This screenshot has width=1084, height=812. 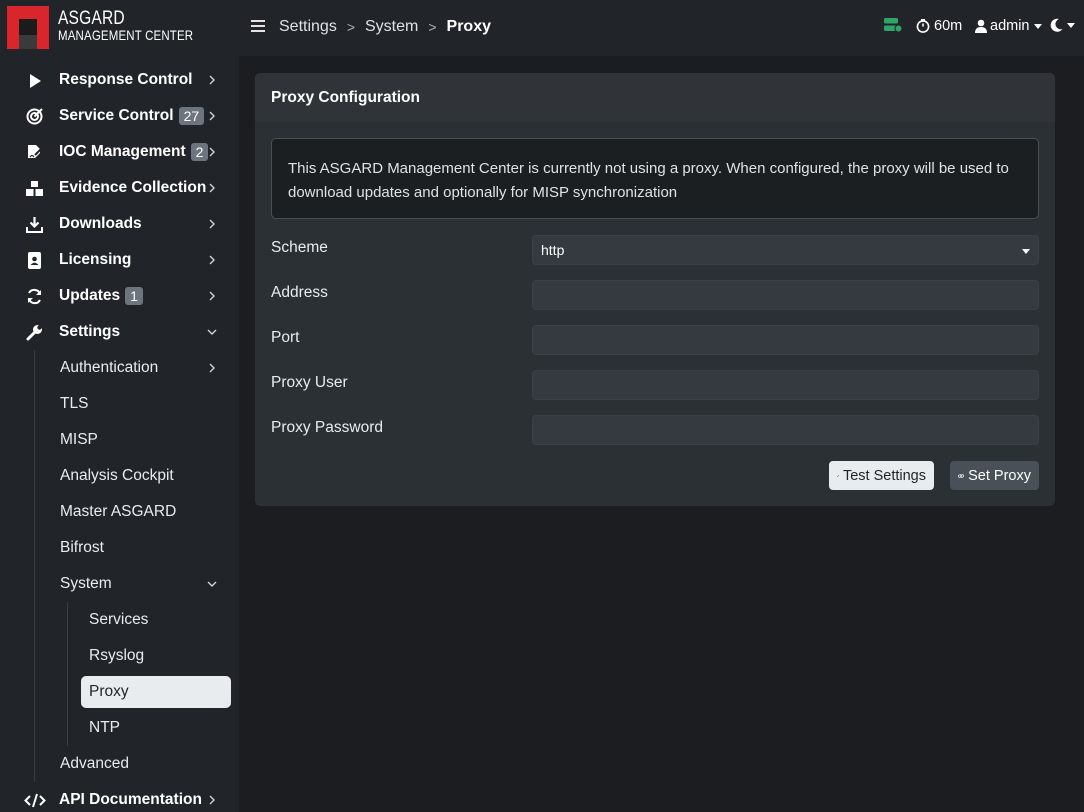 I want to click on user-menu: admin, so click(x=1008, y=26).